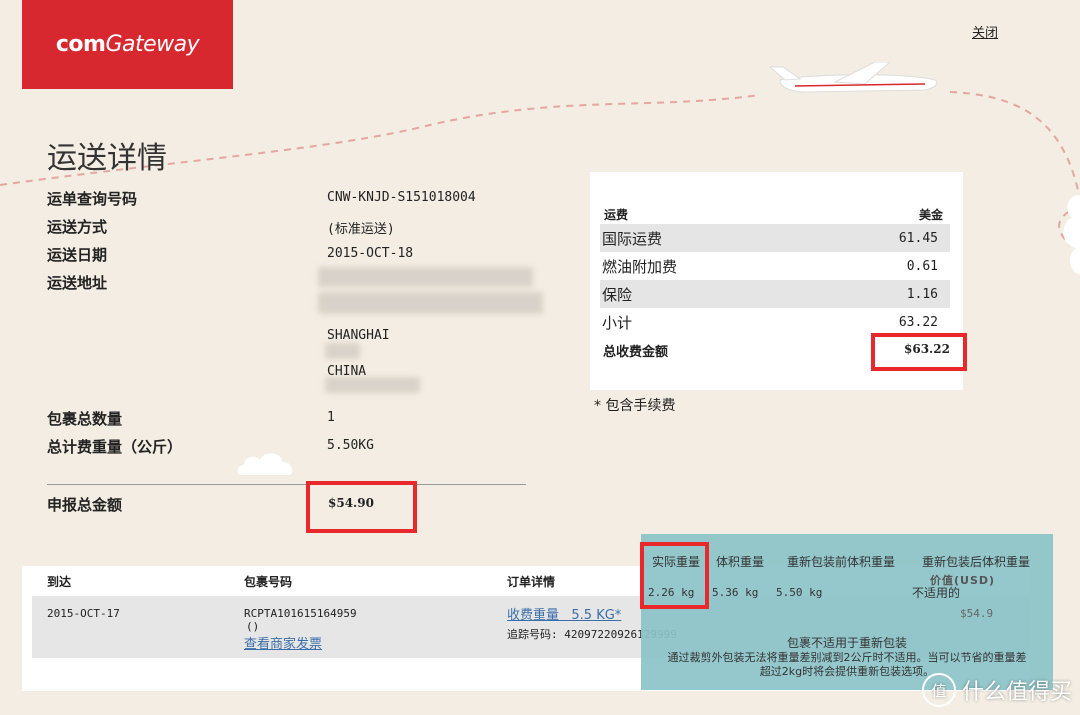 This screenshot has width=1080, height=715. Describe the element at coordinates (268, 582) in the screenshot. I see `col-header-package-no: 包裹号码` at that location.